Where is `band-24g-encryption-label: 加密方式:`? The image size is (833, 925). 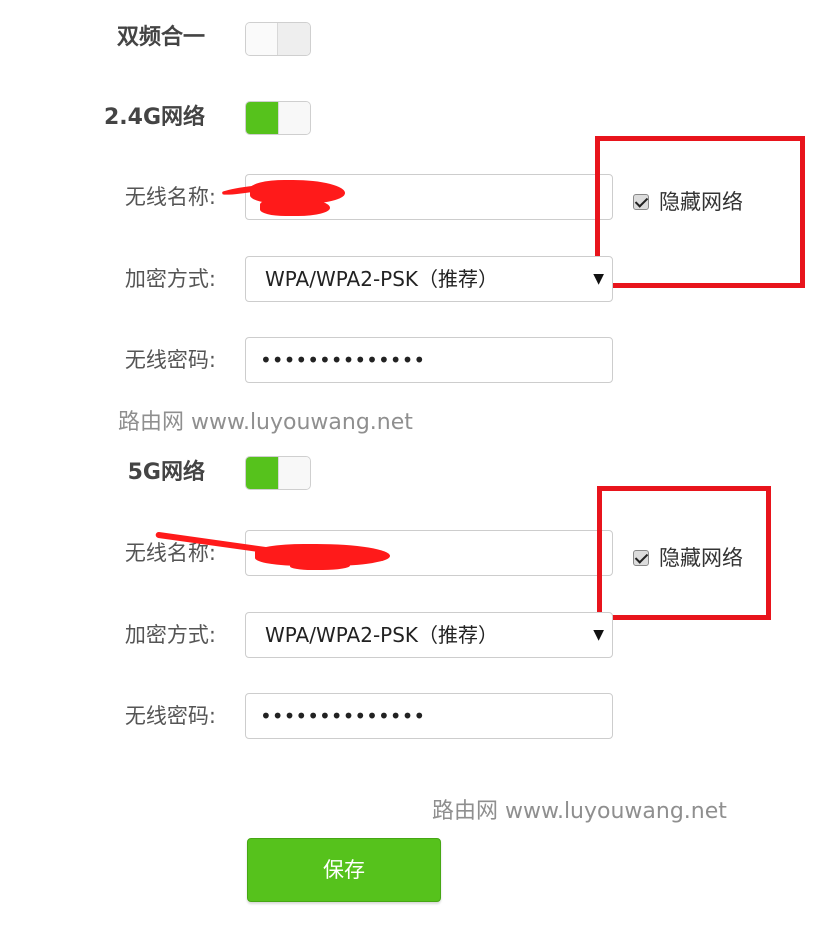
band-24g-encryption-label: 加密方式: is located at coordinates (170, 279).